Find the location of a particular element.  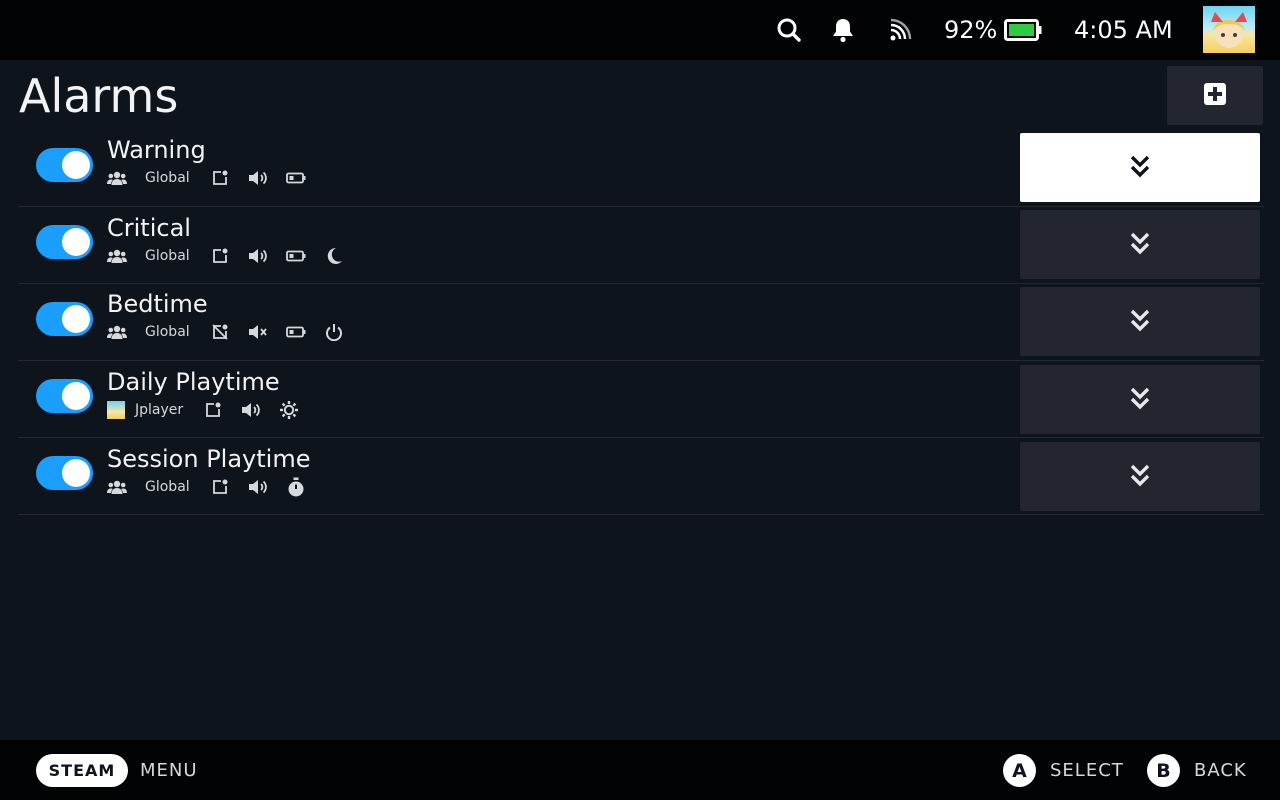

clock: 4:05 AM is located at coordinates (1123, 30).